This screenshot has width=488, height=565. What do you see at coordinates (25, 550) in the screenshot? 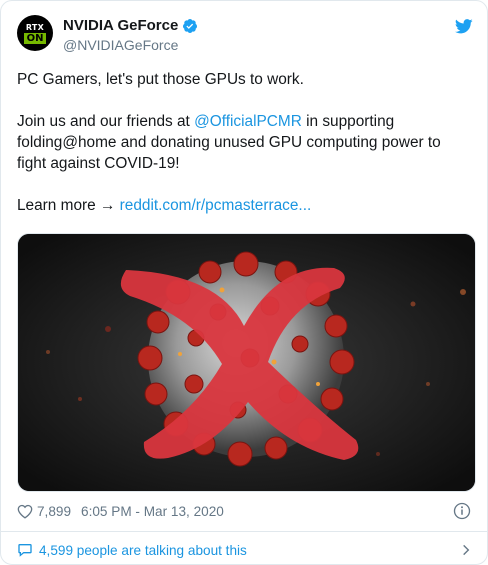
I see `speech-bubble-icon` at bounding box center [25, 550].